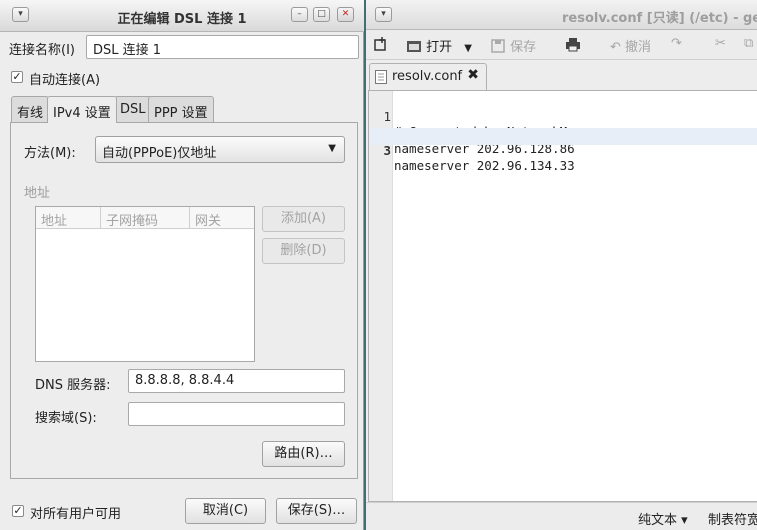  I want to click on method-value: 自动(PPPoE)仅地址, so click(159, 153).